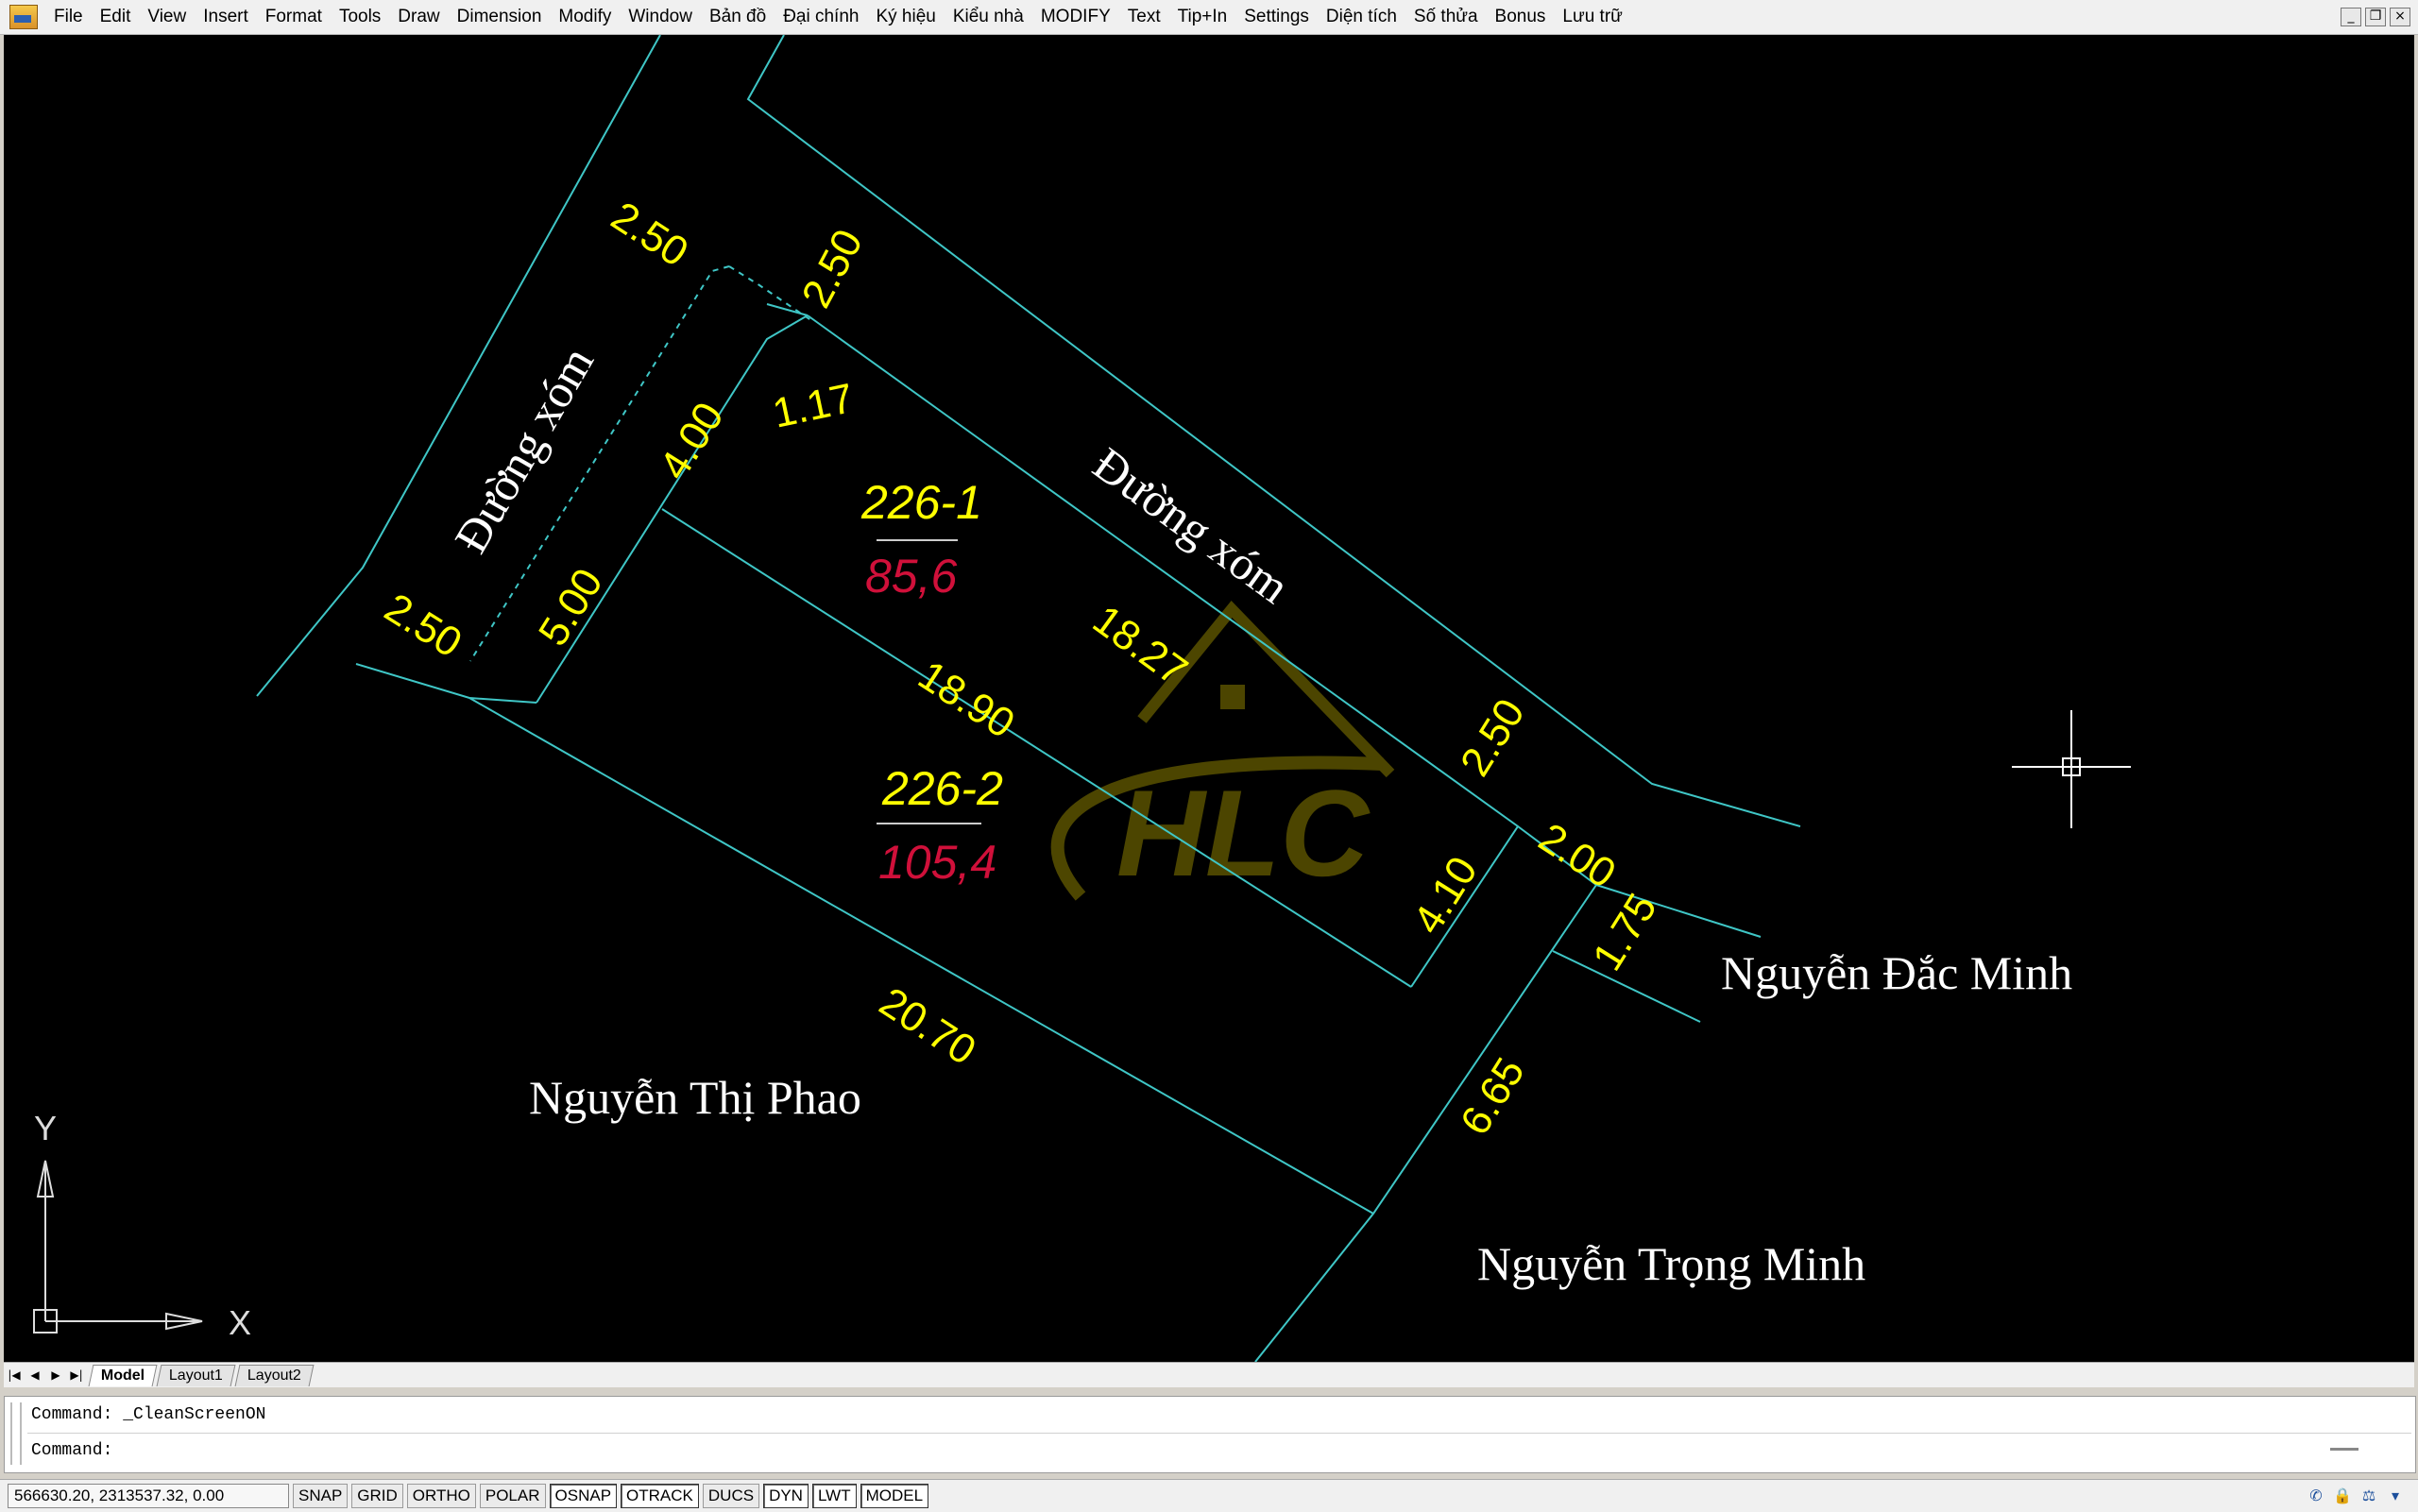 This screenshot has width=2418, height=1512. I want to click on ucs-y-label: Y, so click(45, 1128).